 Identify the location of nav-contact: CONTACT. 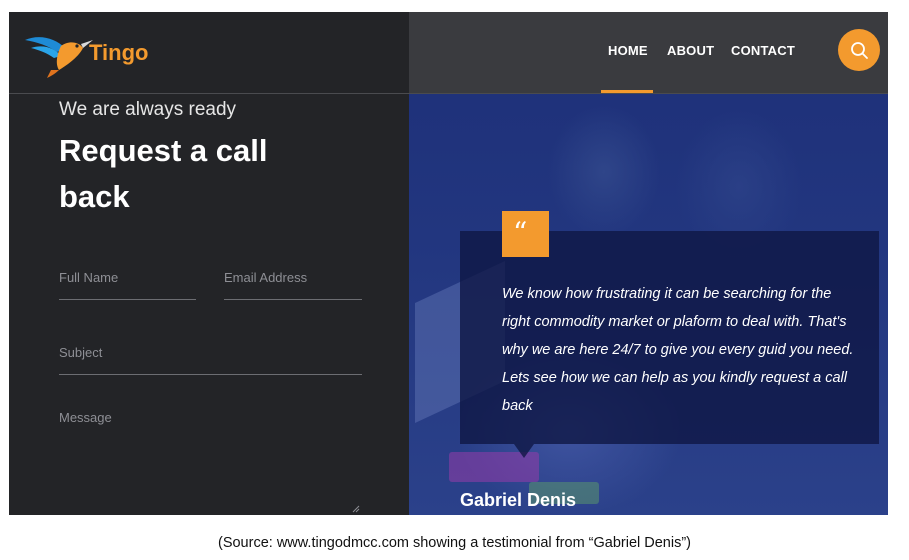
(763, 50).